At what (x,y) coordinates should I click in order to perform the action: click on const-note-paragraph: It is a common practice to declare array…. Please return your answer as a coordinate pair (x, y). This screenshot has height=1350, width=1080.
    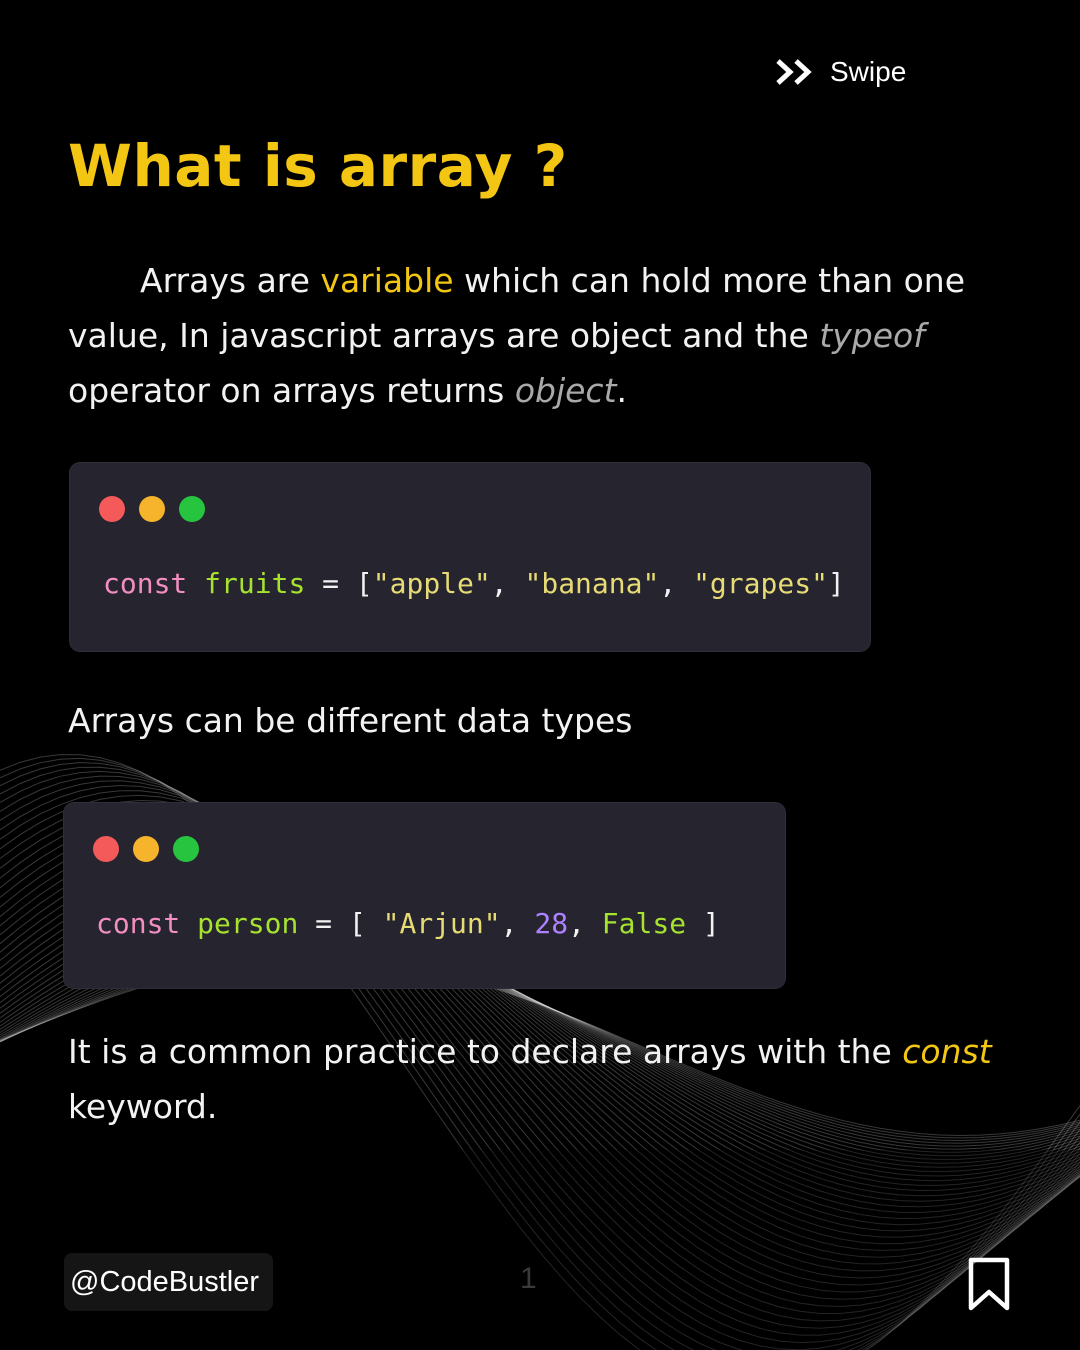
    Looking at the image, I should click on (548, 1079).